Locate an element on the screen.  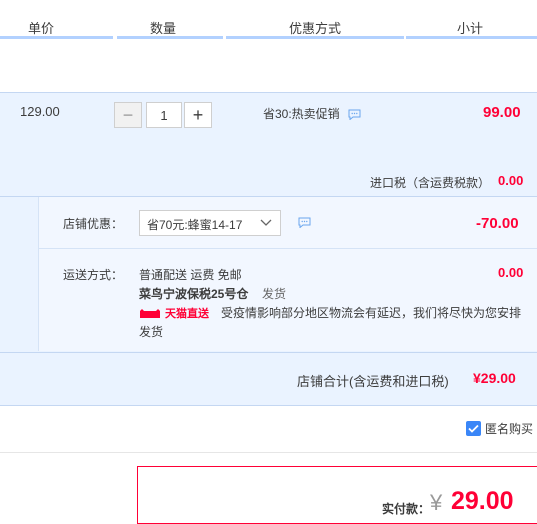
item-subtotal: 99.00 is located at coordinates (502, 112).